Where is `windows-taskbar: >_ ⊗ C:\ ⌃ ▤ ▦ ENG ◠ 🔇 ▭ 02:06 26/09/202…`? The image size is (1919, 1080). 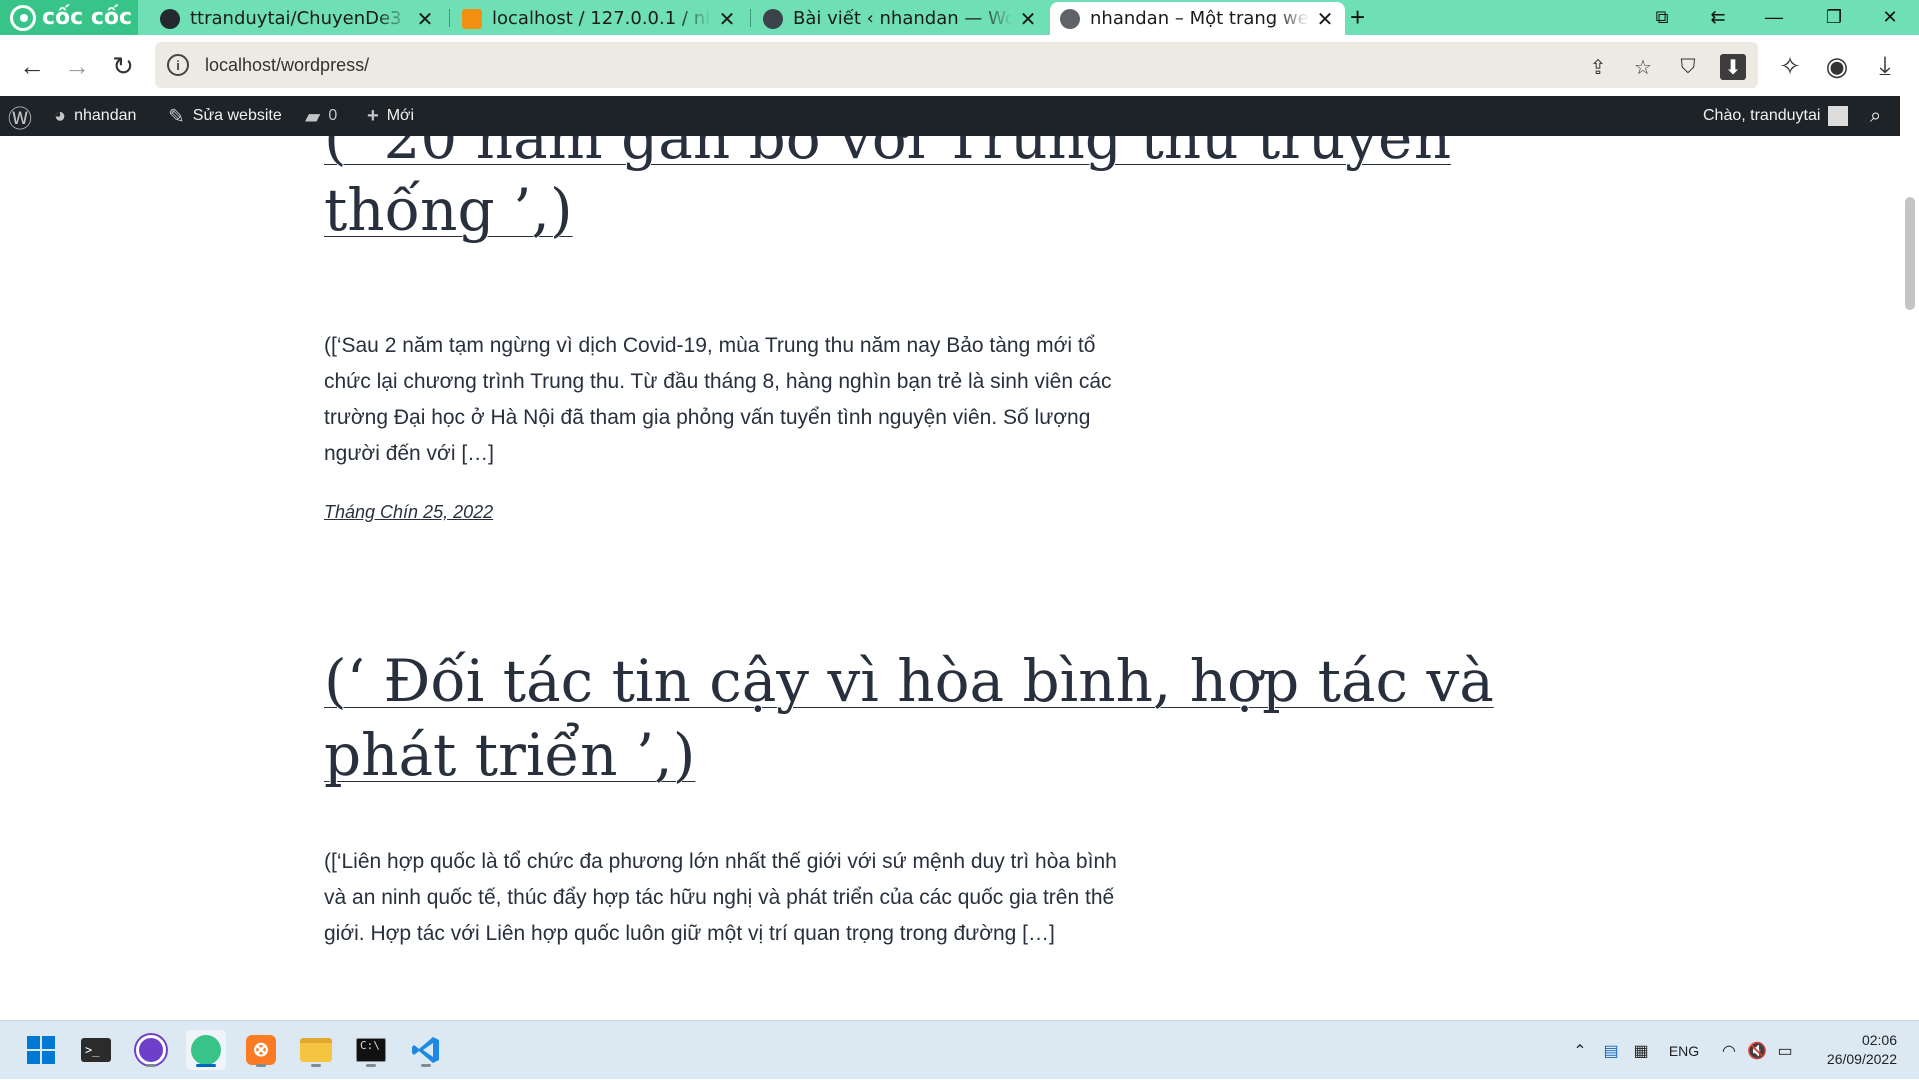 windows-taskbar: >_ ⊗ C:\ ⌃ ▤ ▦ ENG ◠ 🔇 ▭ 02:06 26/09/202… is located at coordinates (959, 1049).